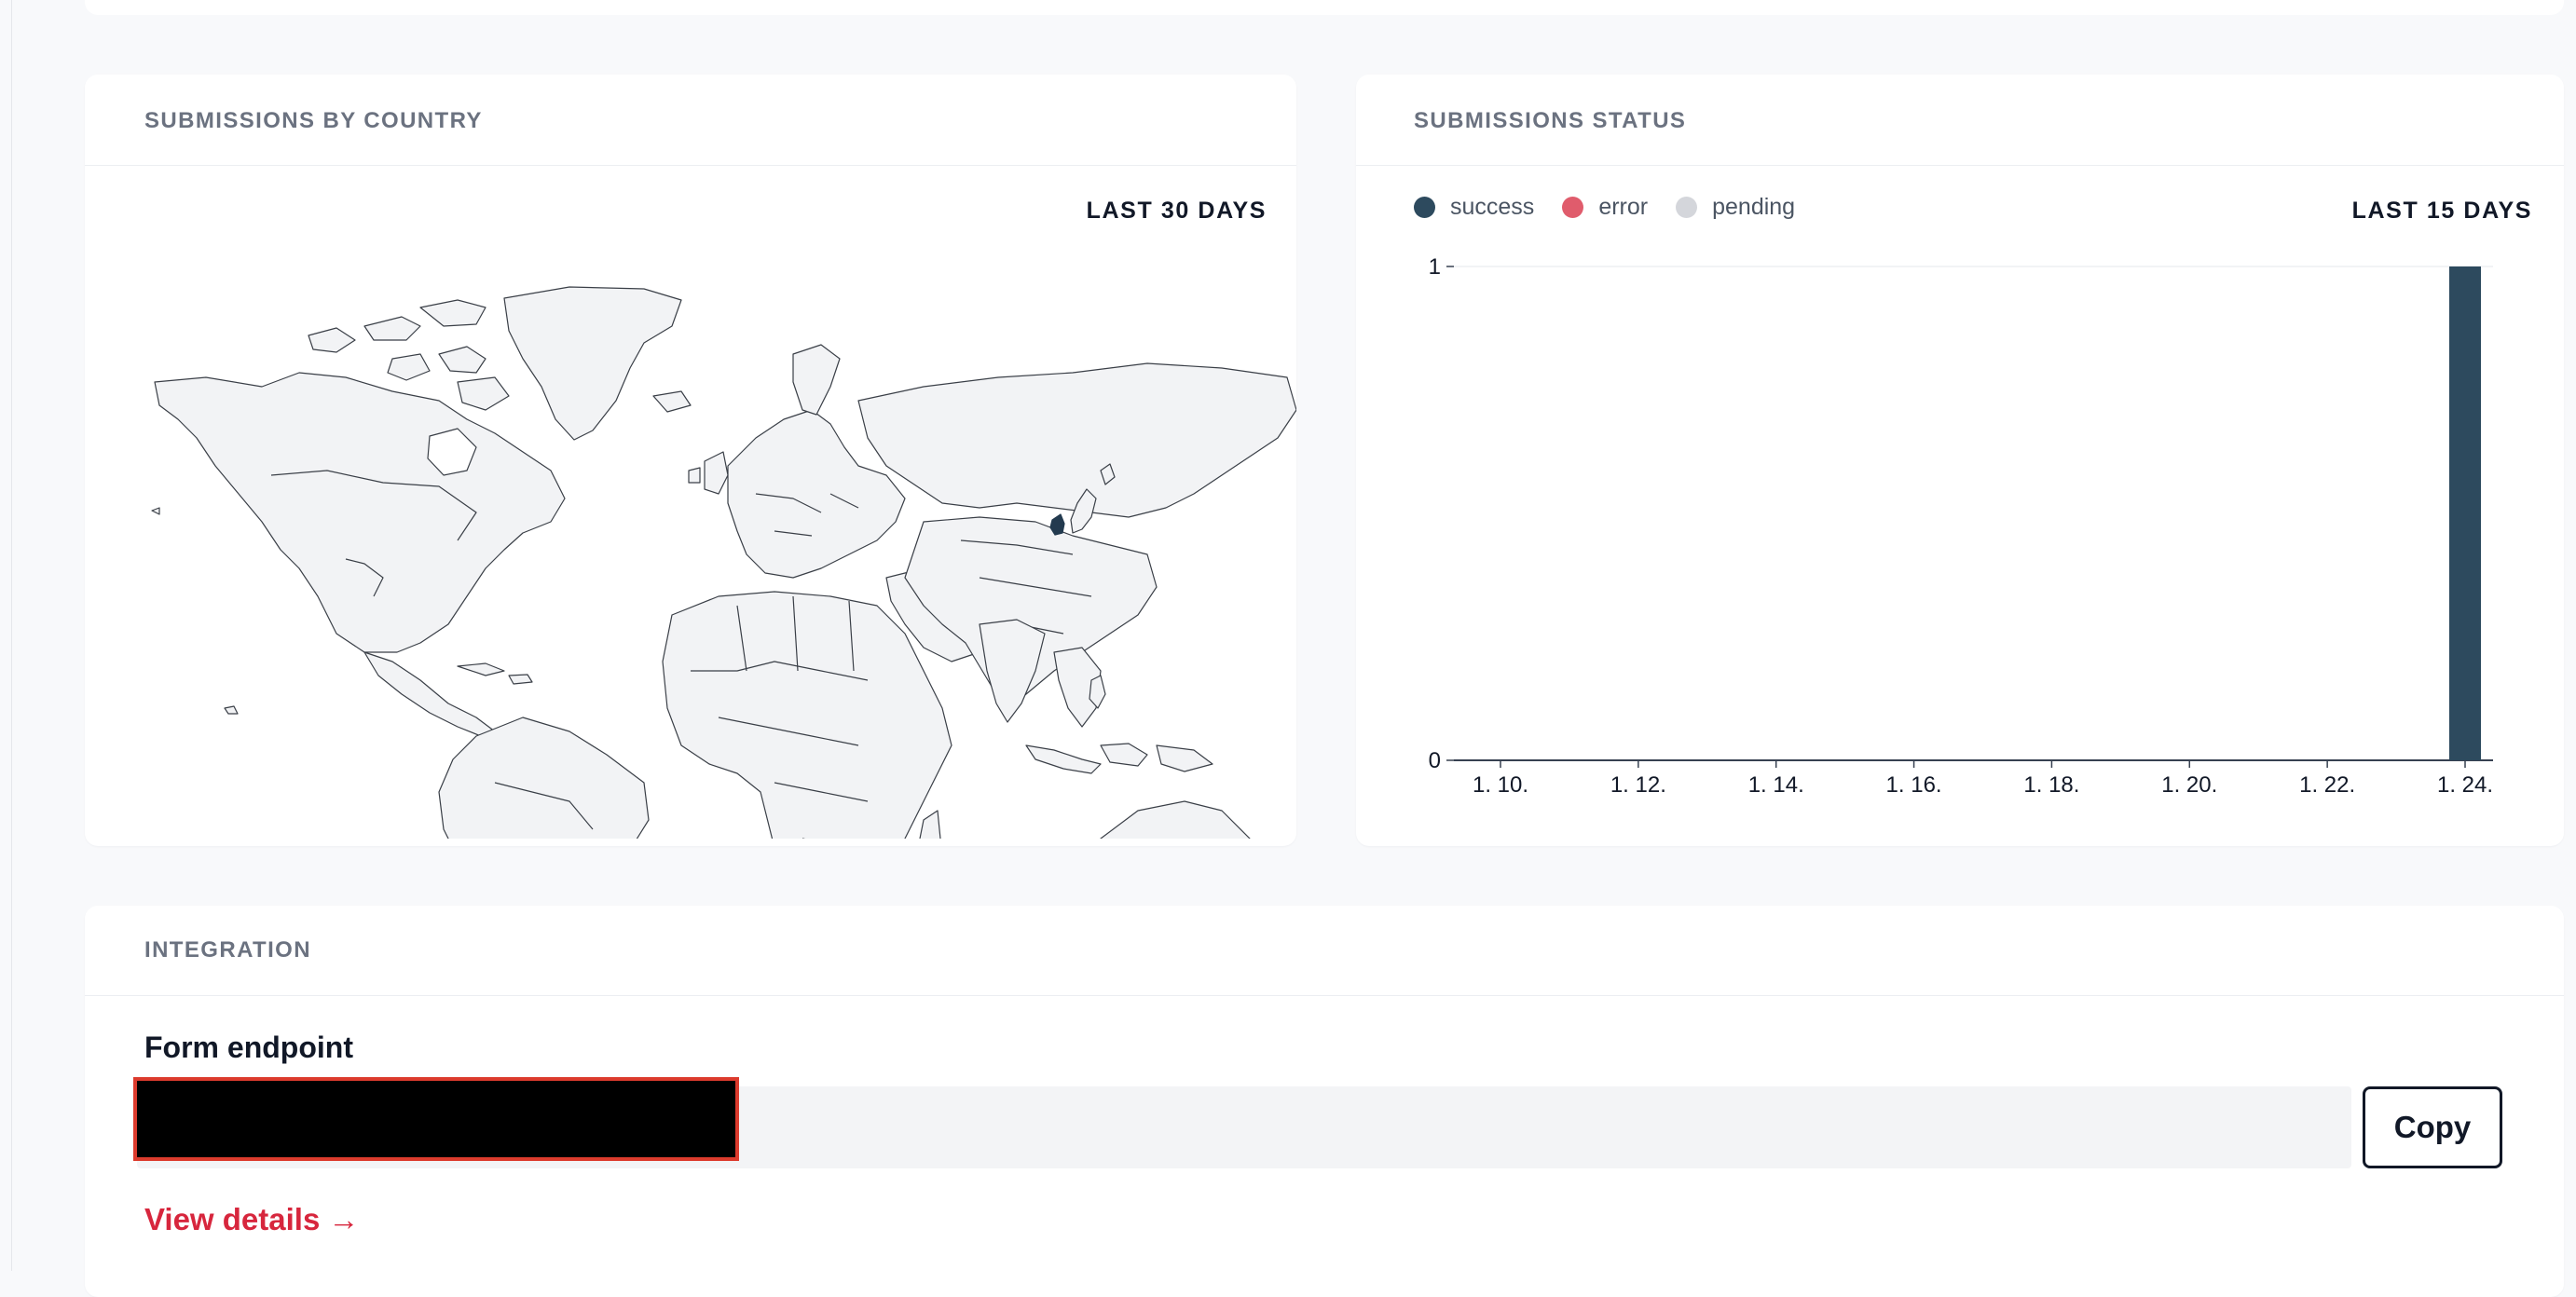 This screenshot has height=1297, width=2576. Describe the element at coordinates (227, 950) in the screenshot. I see `card-title: INTEGRATION` at that location.